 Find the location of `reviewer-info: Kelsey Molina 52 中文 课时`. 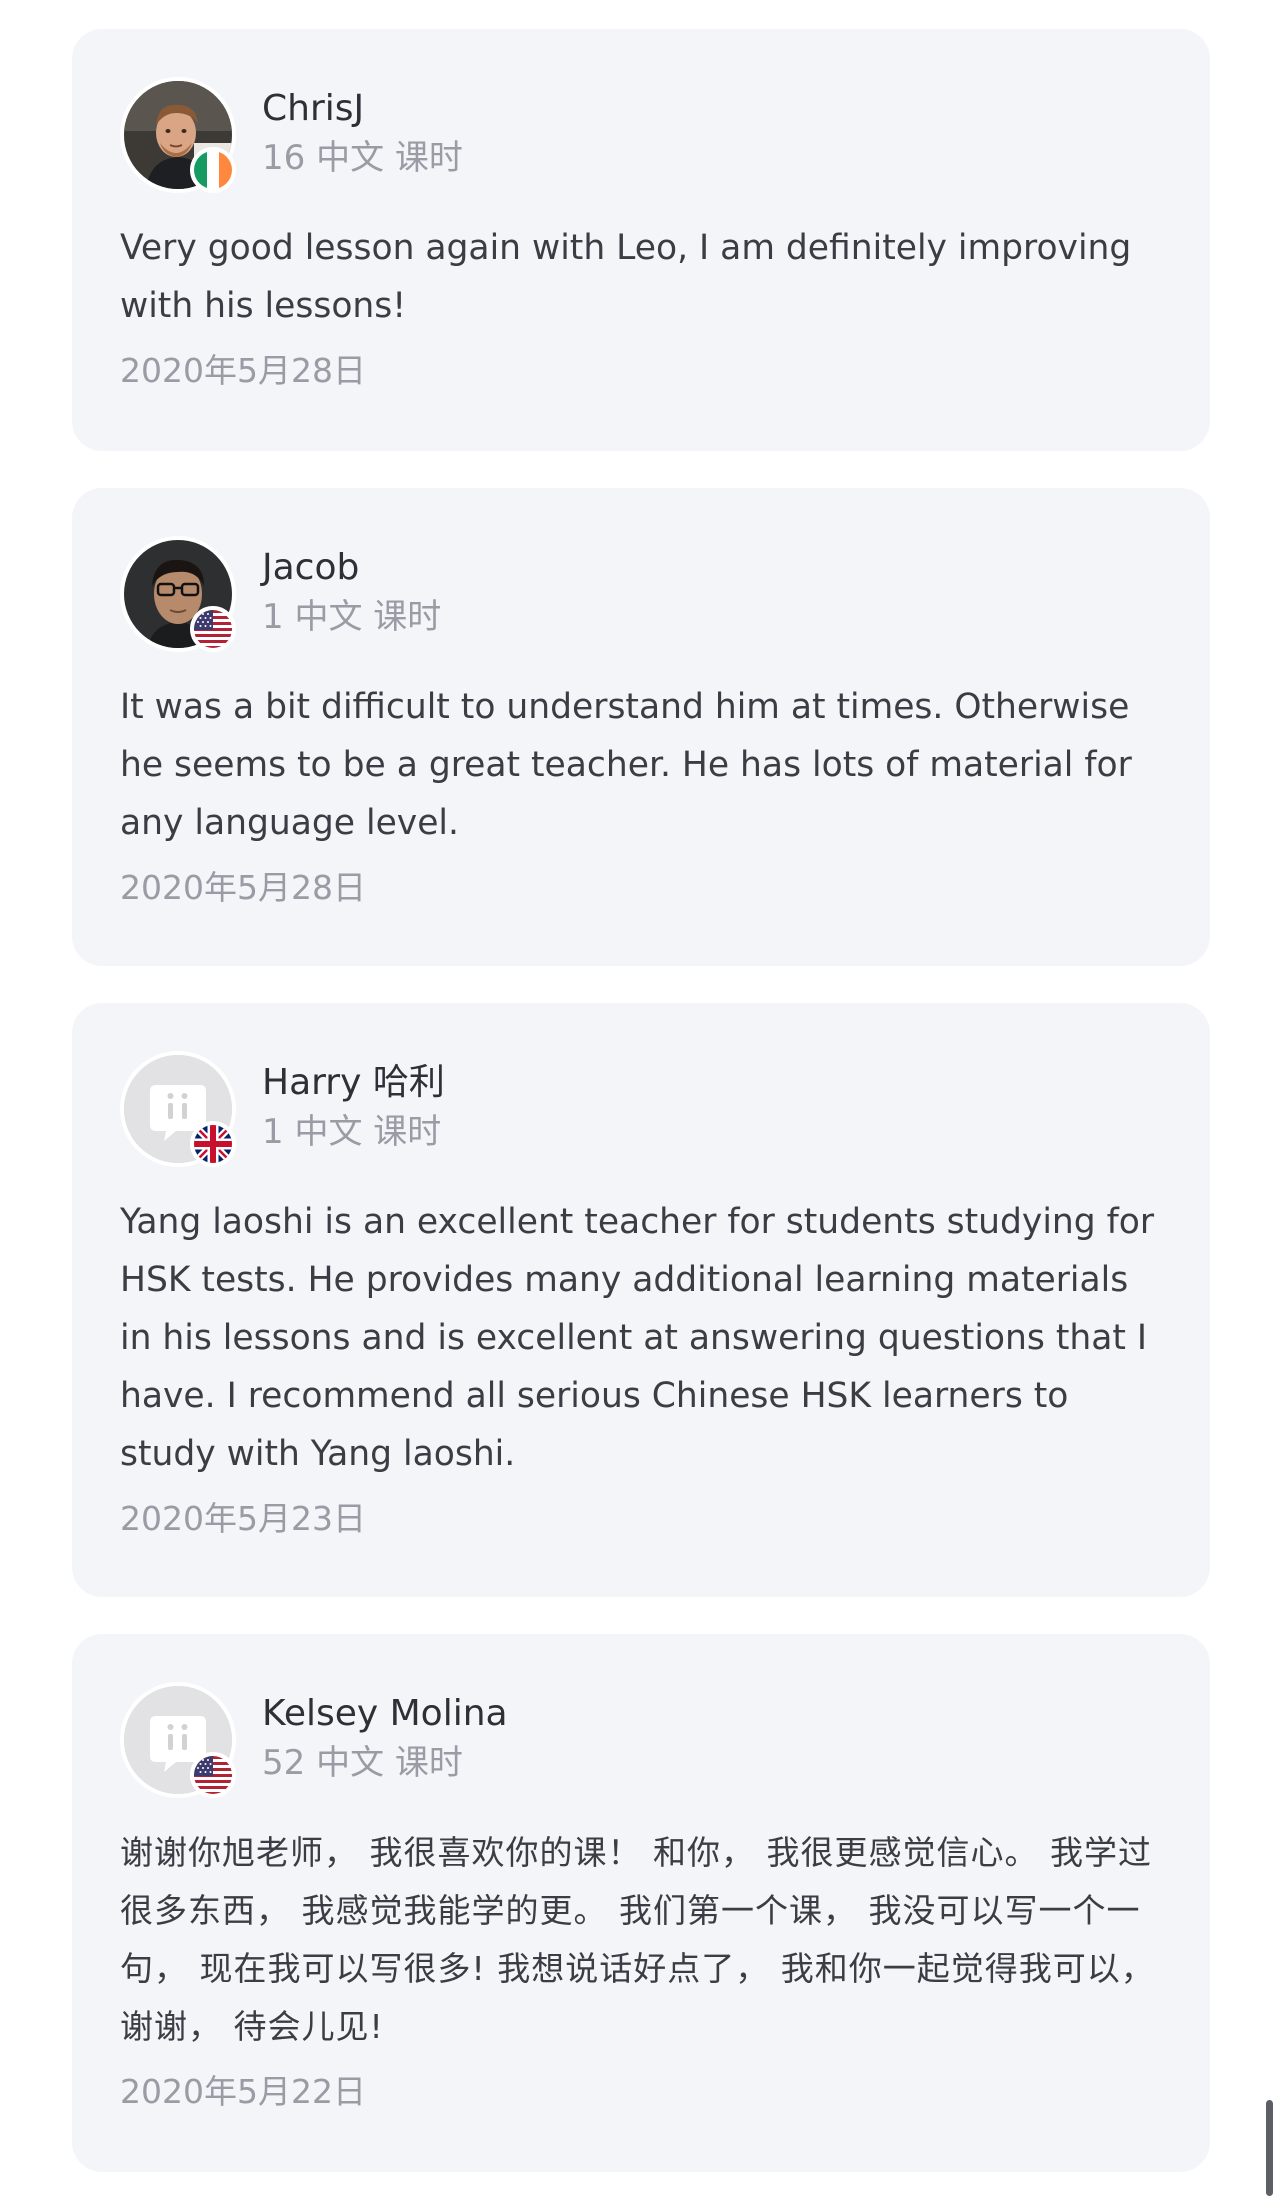

reviewer-info: Kelsey Molina 52 中文 课时 is located at coordinates (641, 1740).